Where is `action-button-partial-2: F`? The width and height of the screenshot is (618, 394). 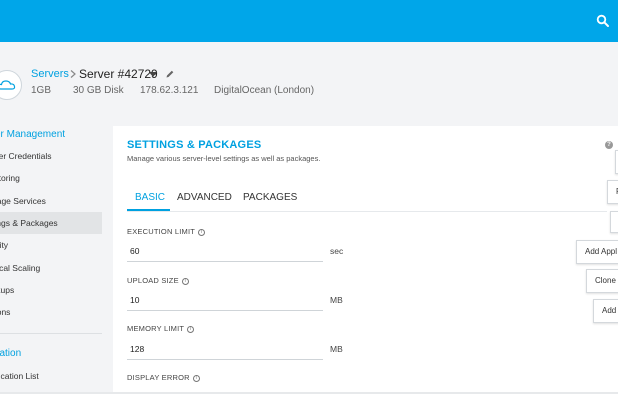 action-button-partial-2: F is located at coordinates (612, 192).